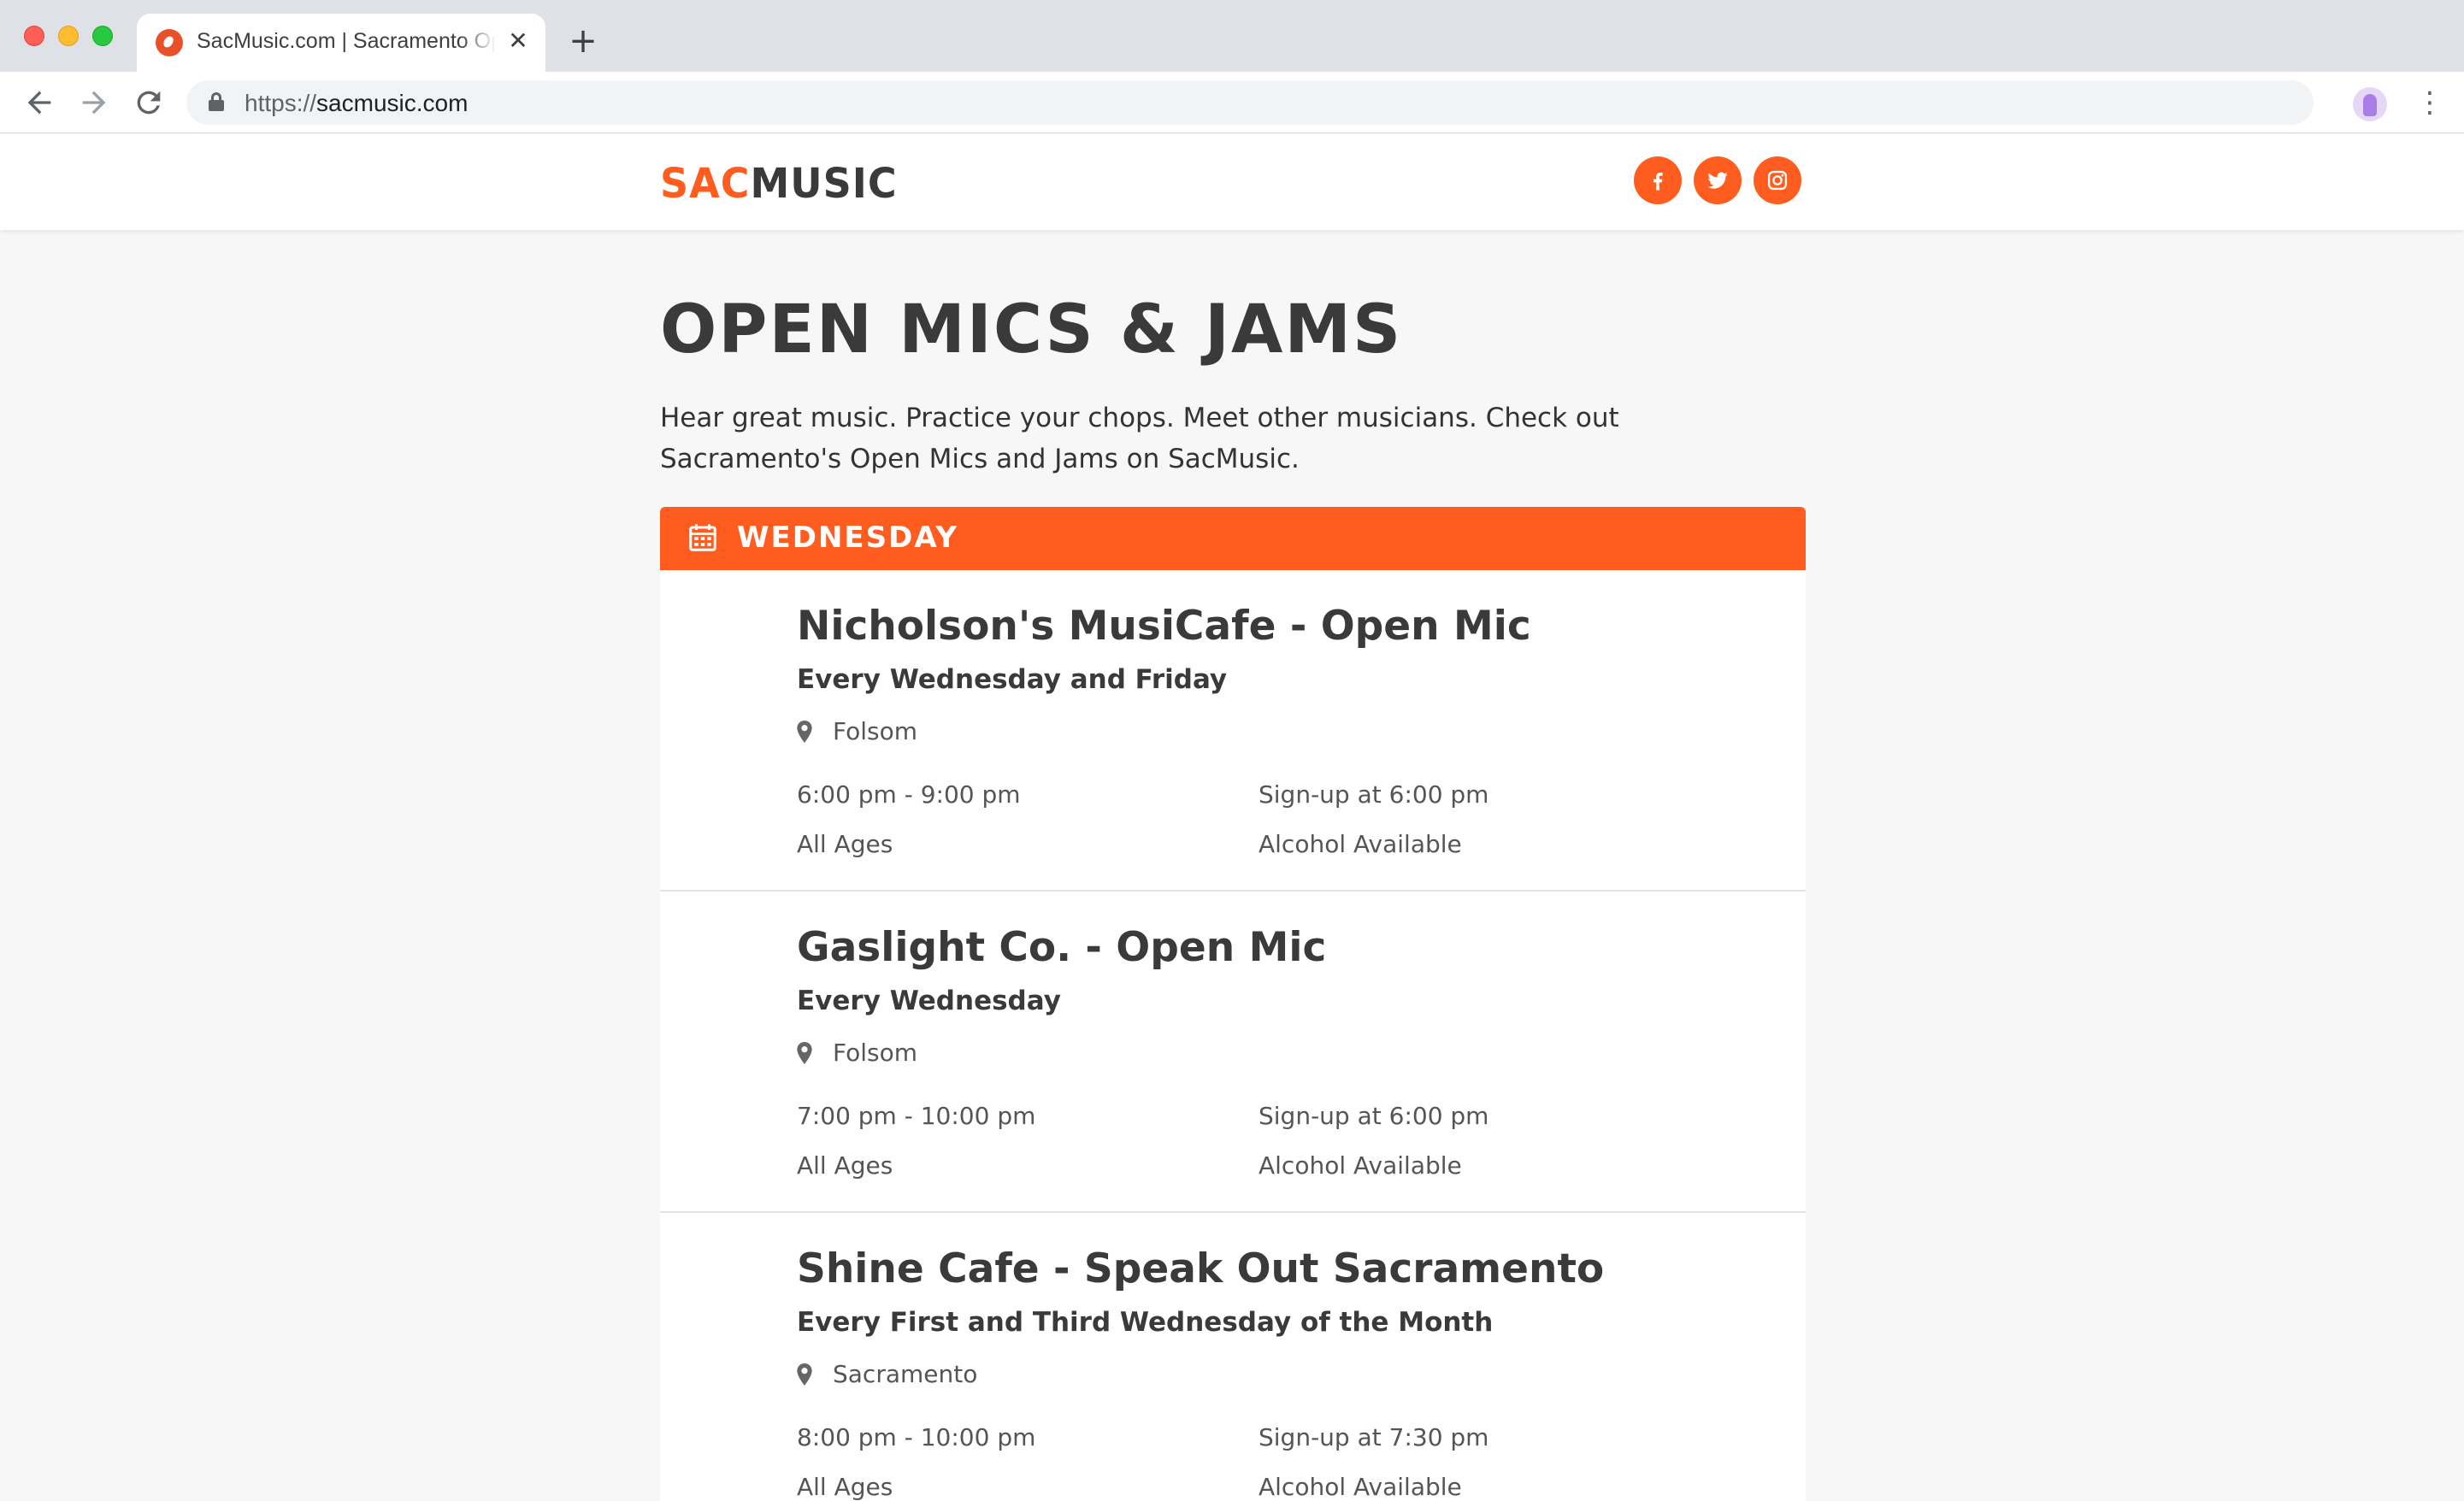 The image size is (2464, 1501). What do you see at coordinates (34, 36) in the screenshot?
I see `window-close-button` at bounding box center [34, 36].